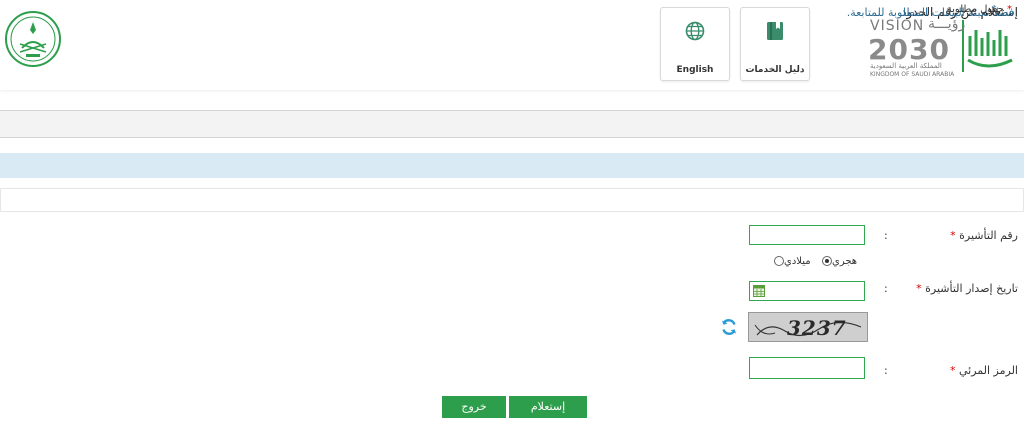  I want to click on book-icon, so click(775, 31).